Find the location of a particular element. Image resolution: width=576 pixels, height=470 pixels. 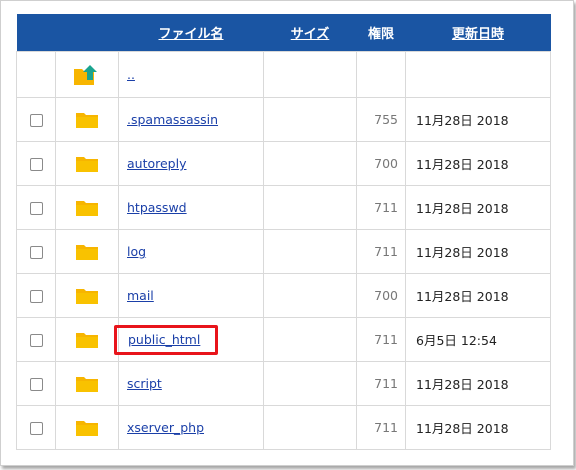

name-cell: autoreply is located at coordinates (191, 163).